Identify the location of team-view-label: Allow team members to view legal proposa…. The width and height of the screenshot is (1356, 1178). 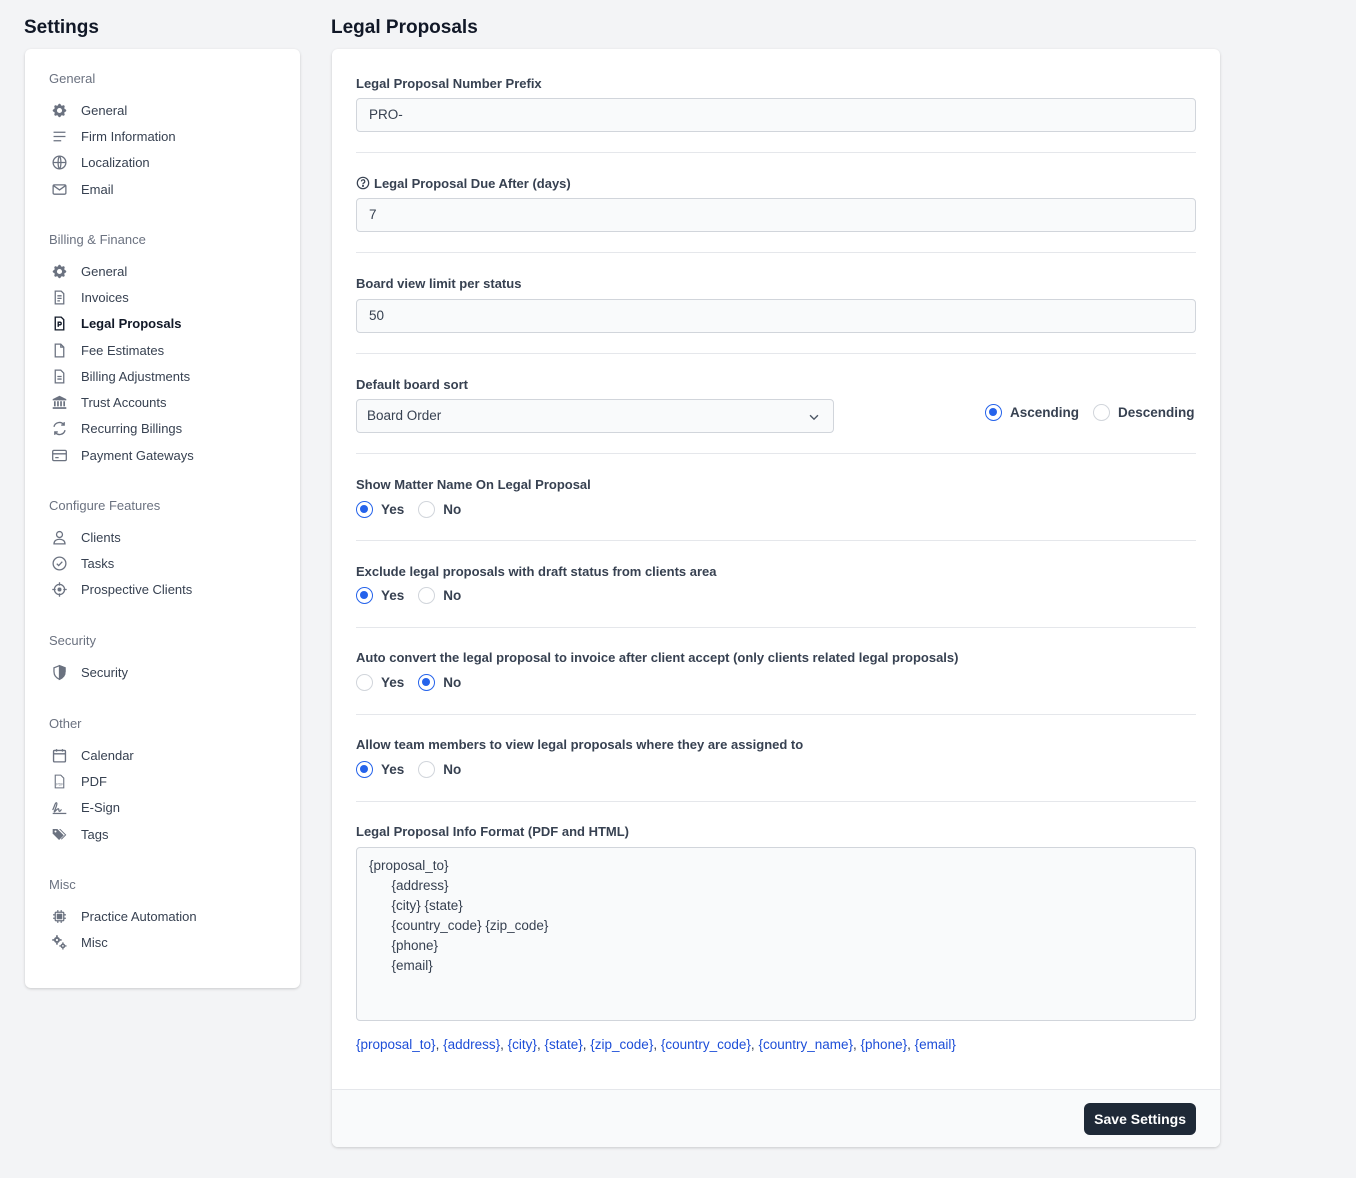
(580, 744).